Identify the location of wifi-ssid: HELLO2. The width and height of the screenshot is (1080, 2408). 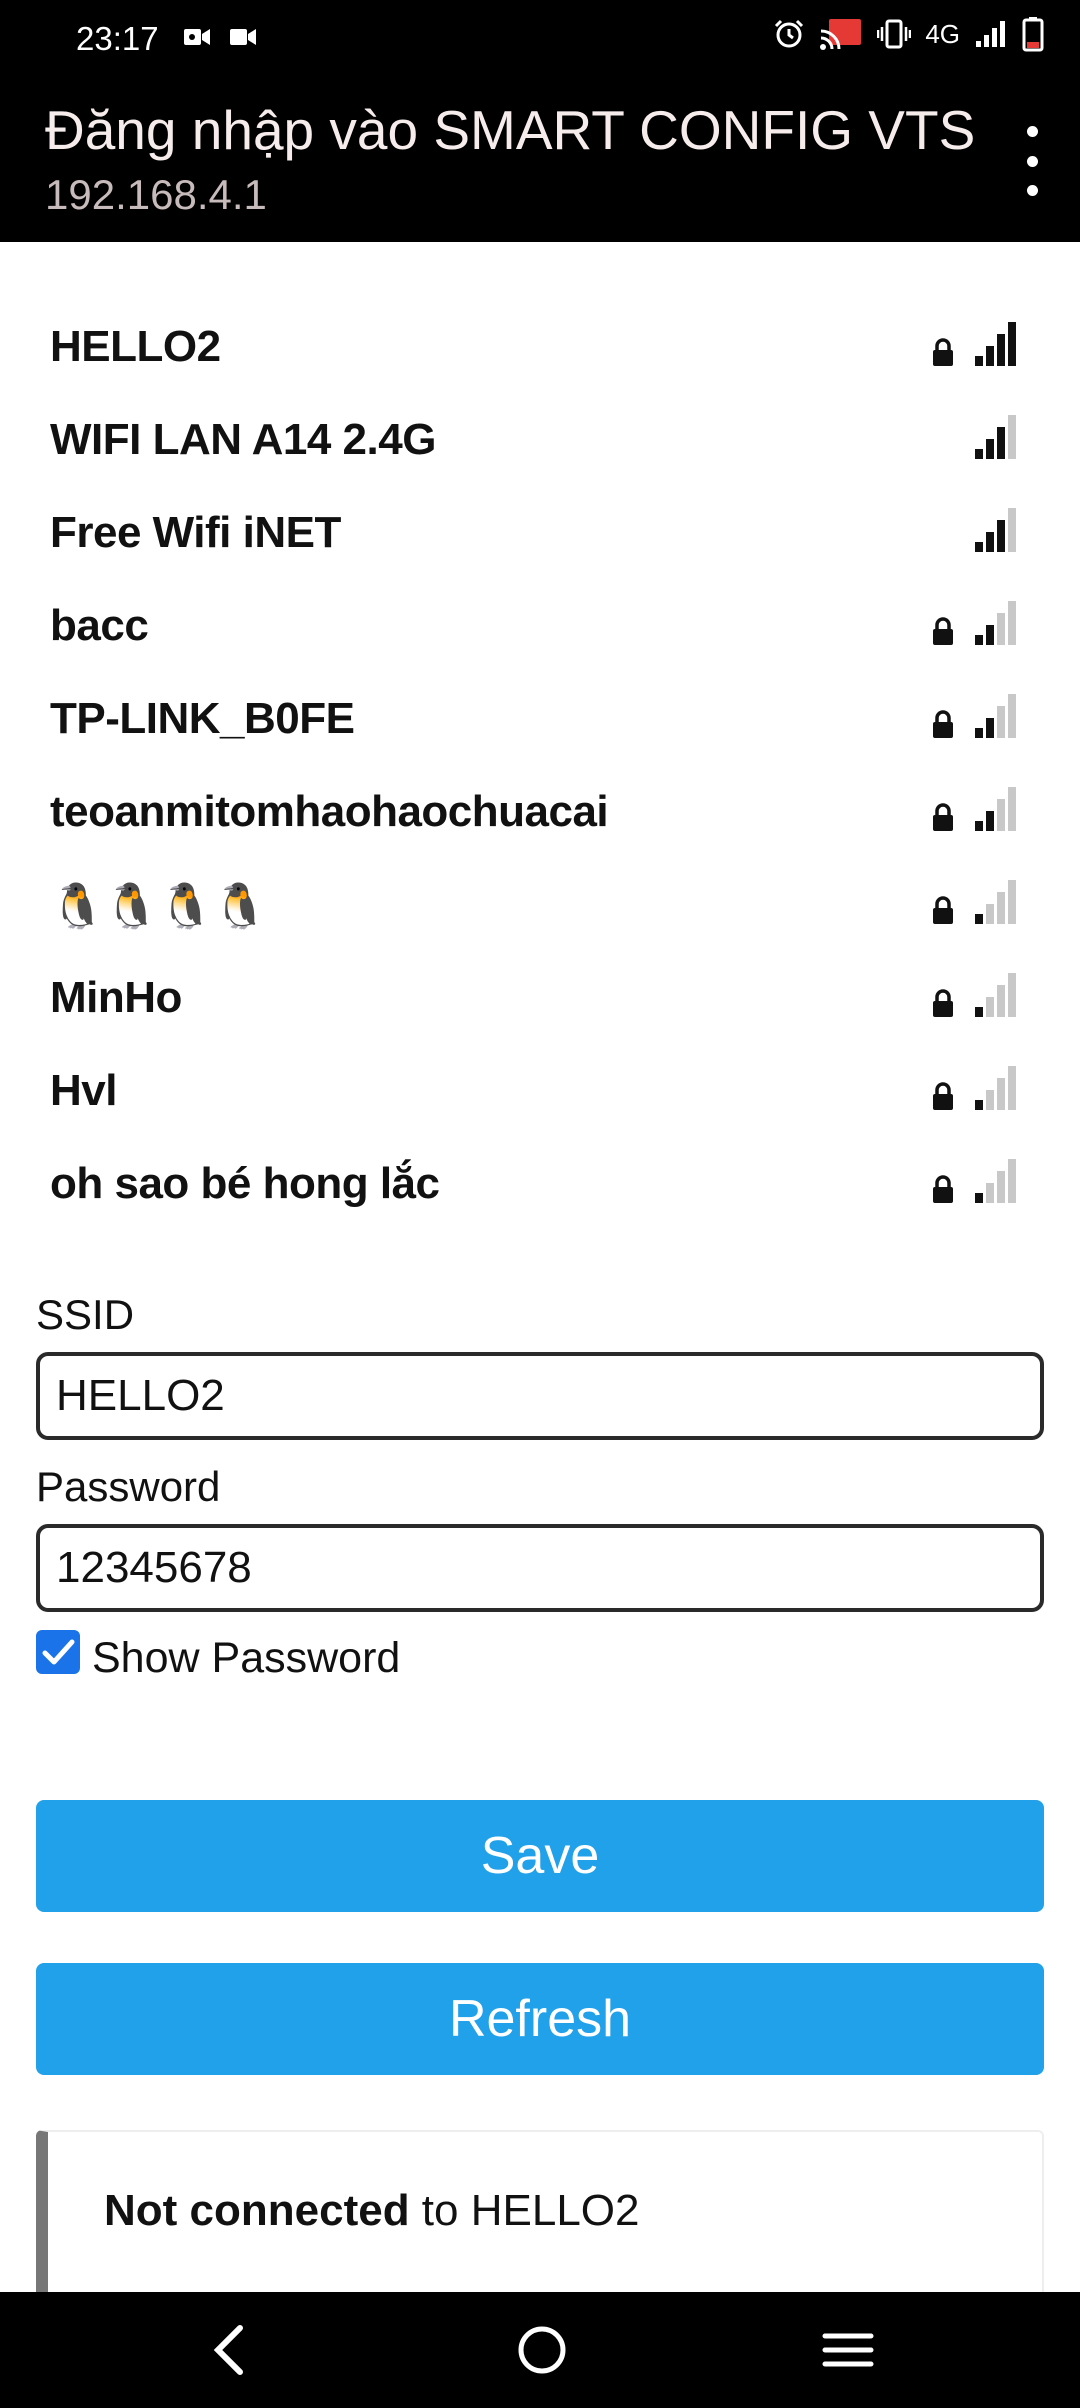
(135, 346).